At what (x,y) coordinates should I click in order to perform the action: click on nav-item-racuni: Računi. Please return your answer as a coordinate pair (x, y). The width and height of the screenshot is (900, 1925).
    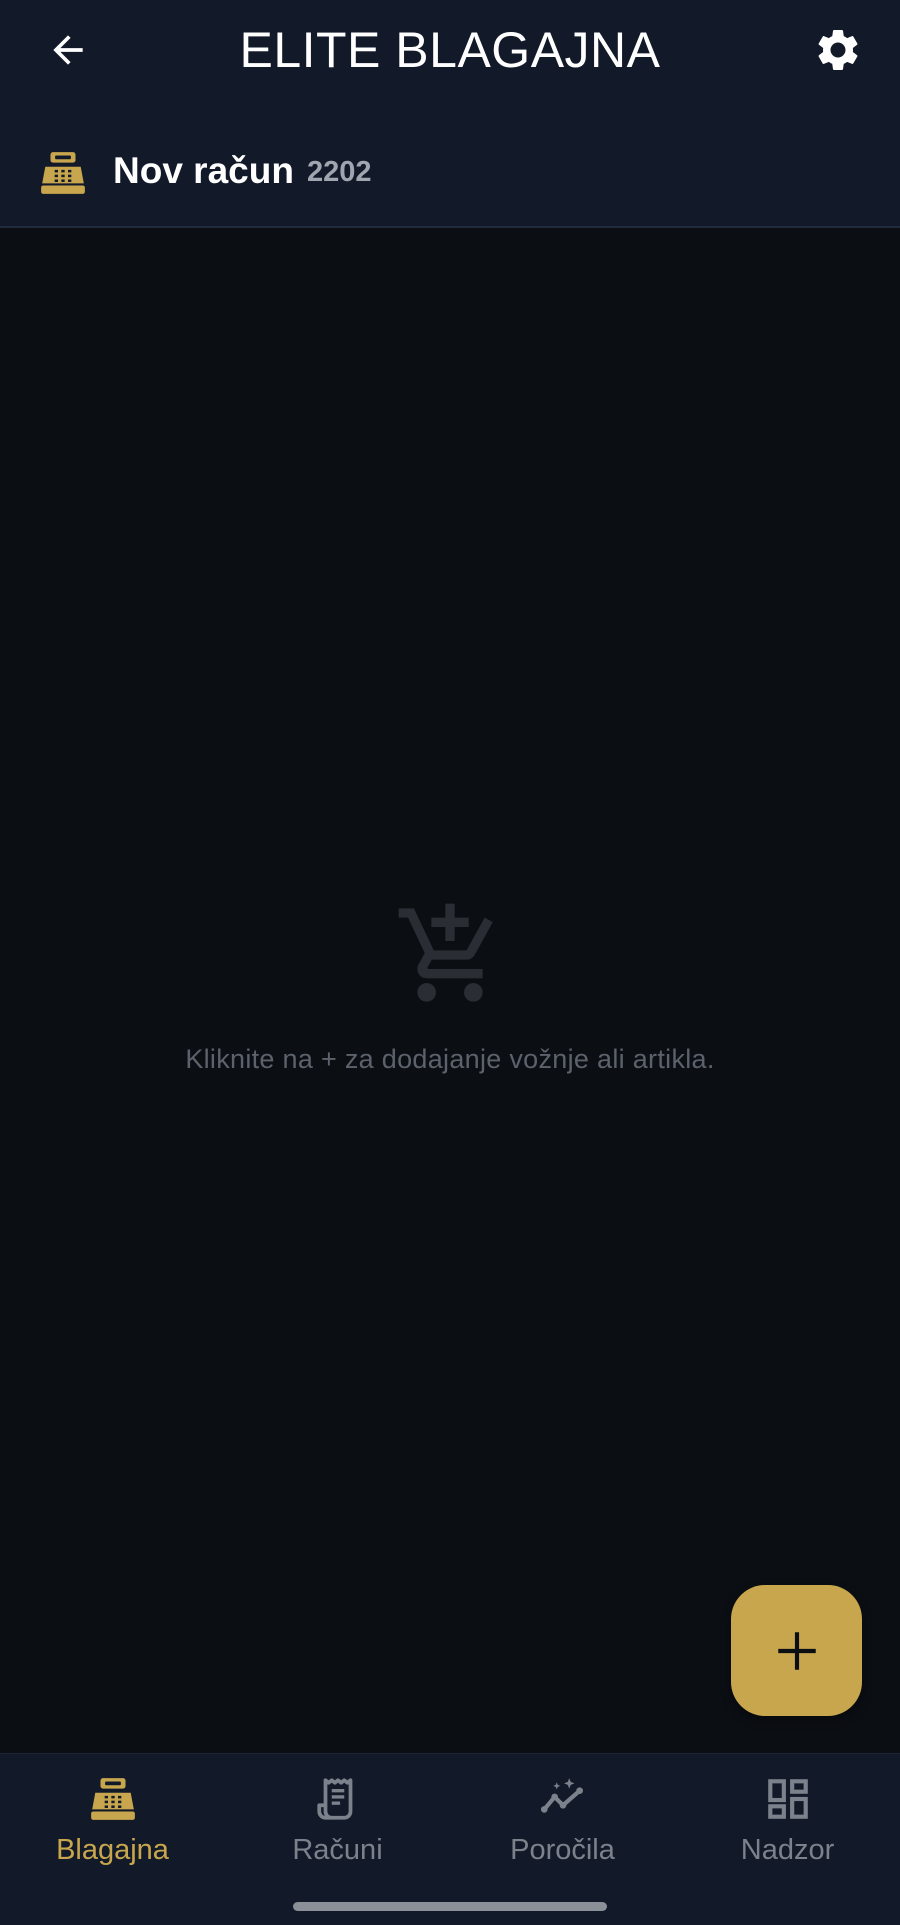
    Looking at the image, I should click on (337, 1833).